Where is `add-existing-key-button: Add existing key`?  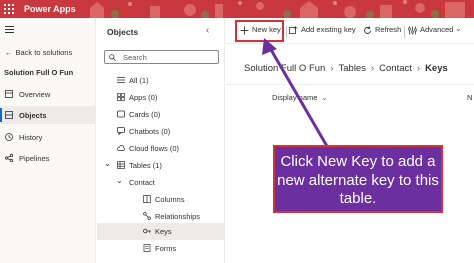
add-existing-key-button: Add existing key is located at coordinates (325, 31).